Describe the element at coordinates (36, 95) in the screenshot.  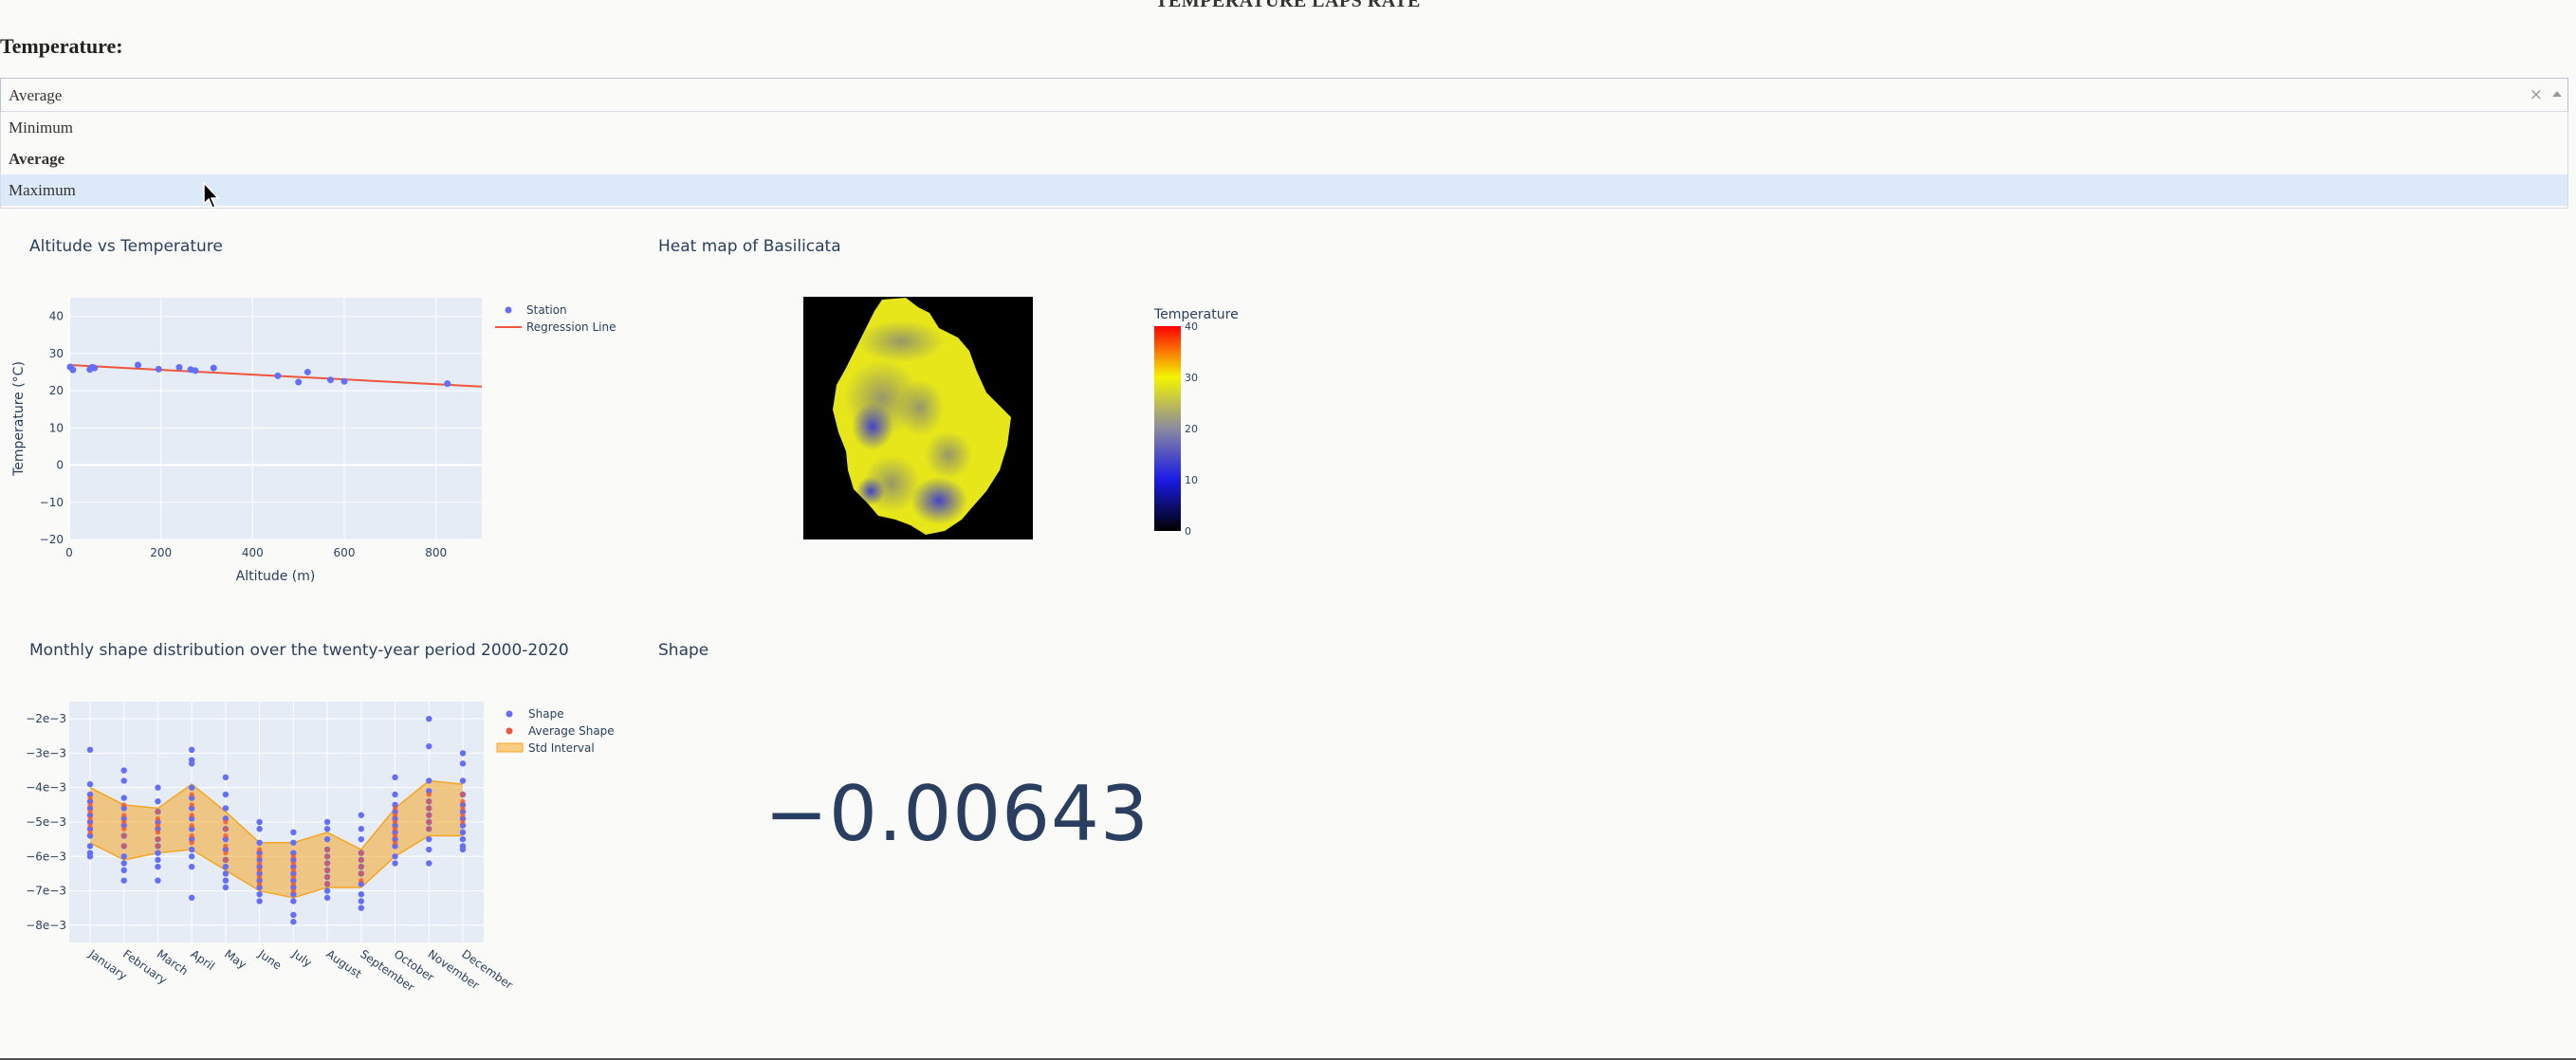
I see `dropdown-selected-value: Average` at that location.